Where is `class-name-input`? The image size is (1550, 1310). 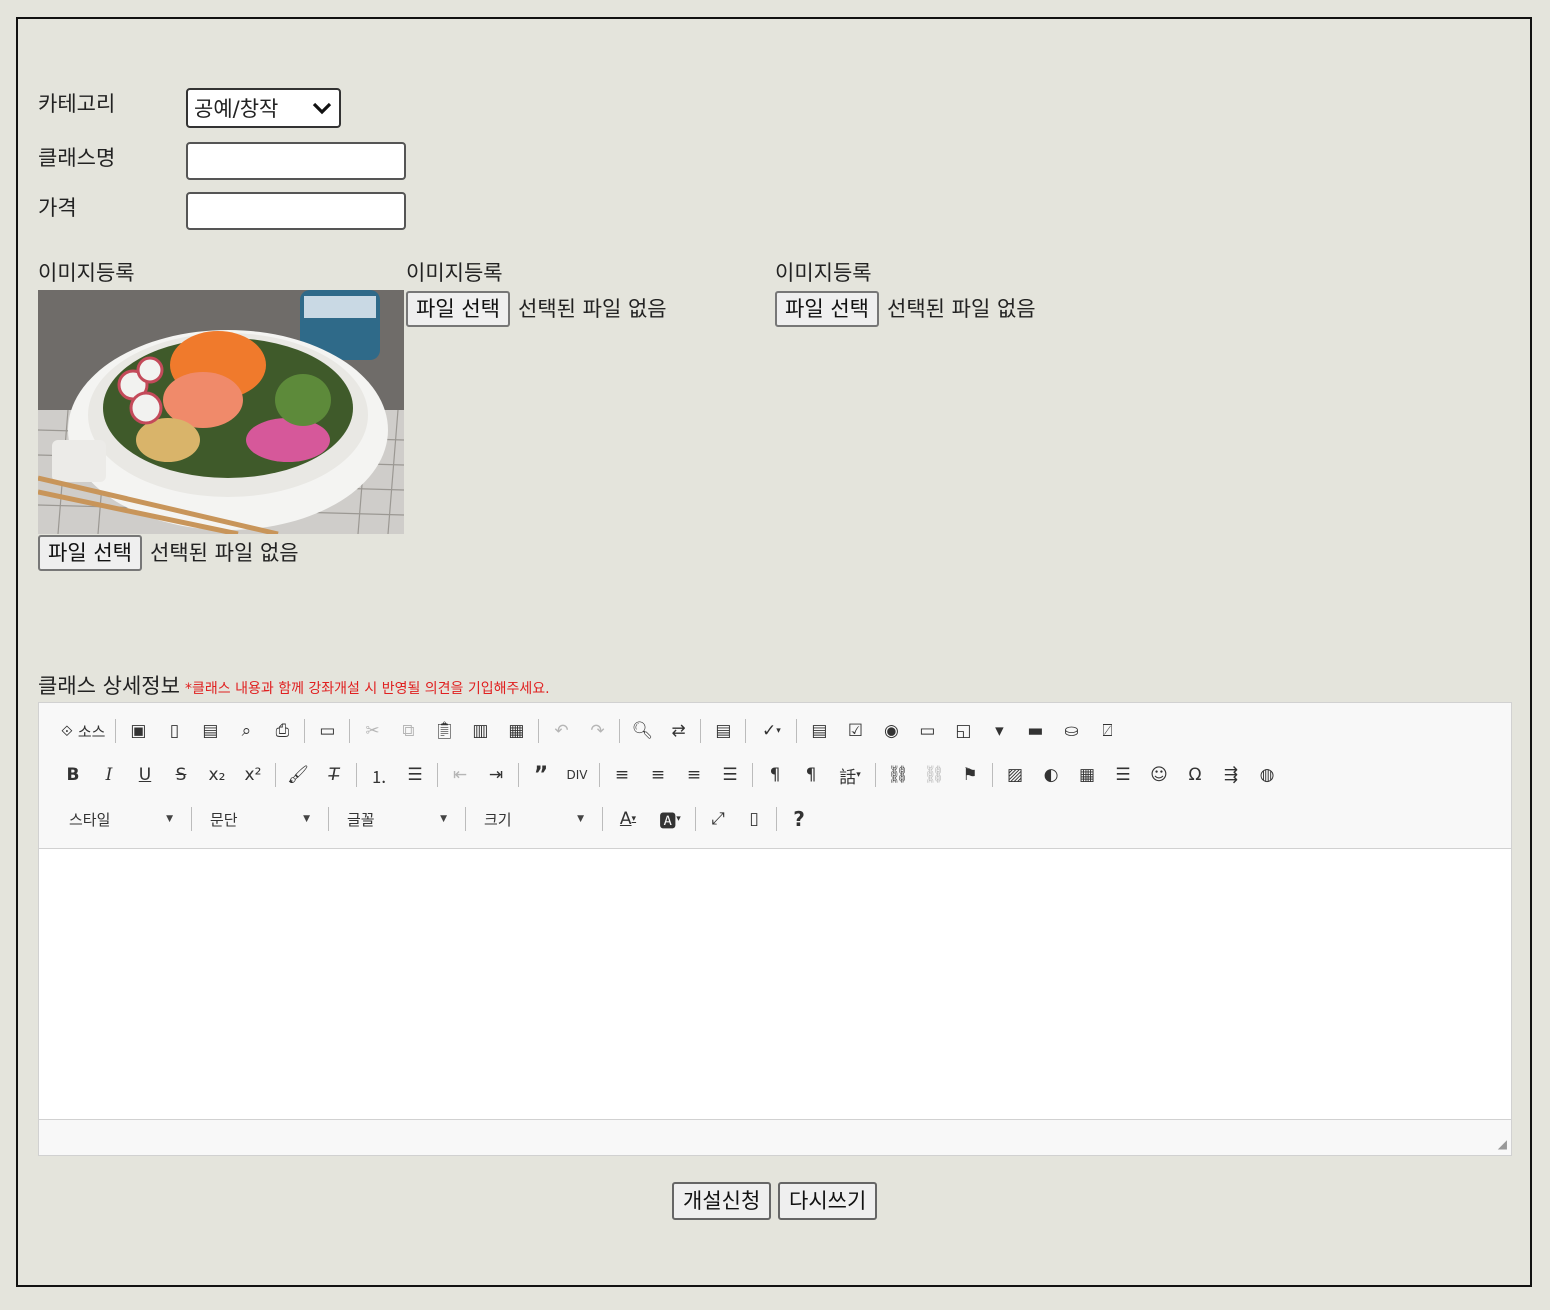 class-name-input is located at coordinates (296, 161).